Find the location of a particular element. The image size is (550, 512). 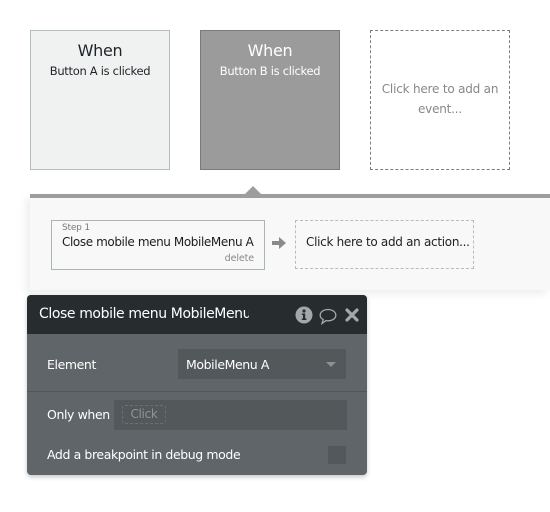

editor-header: Close mobile menu MobileMenu A is located at coordinates (197, 314).